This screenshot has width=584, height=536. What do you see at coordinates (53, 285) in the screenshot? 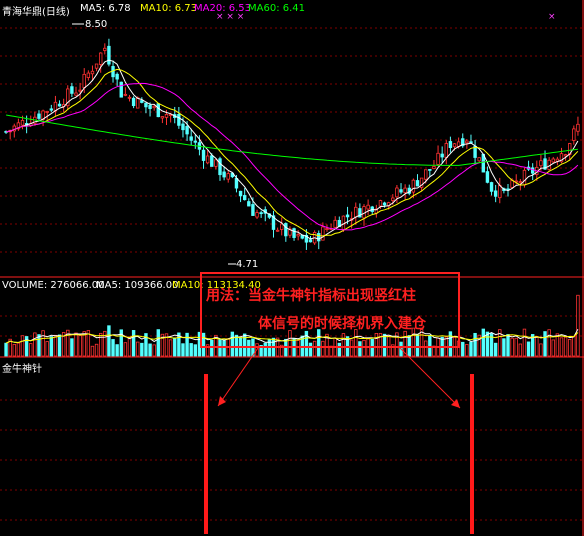
I see `volume-label: VOLUME: 276066.00` at bounding box center [53, 285].